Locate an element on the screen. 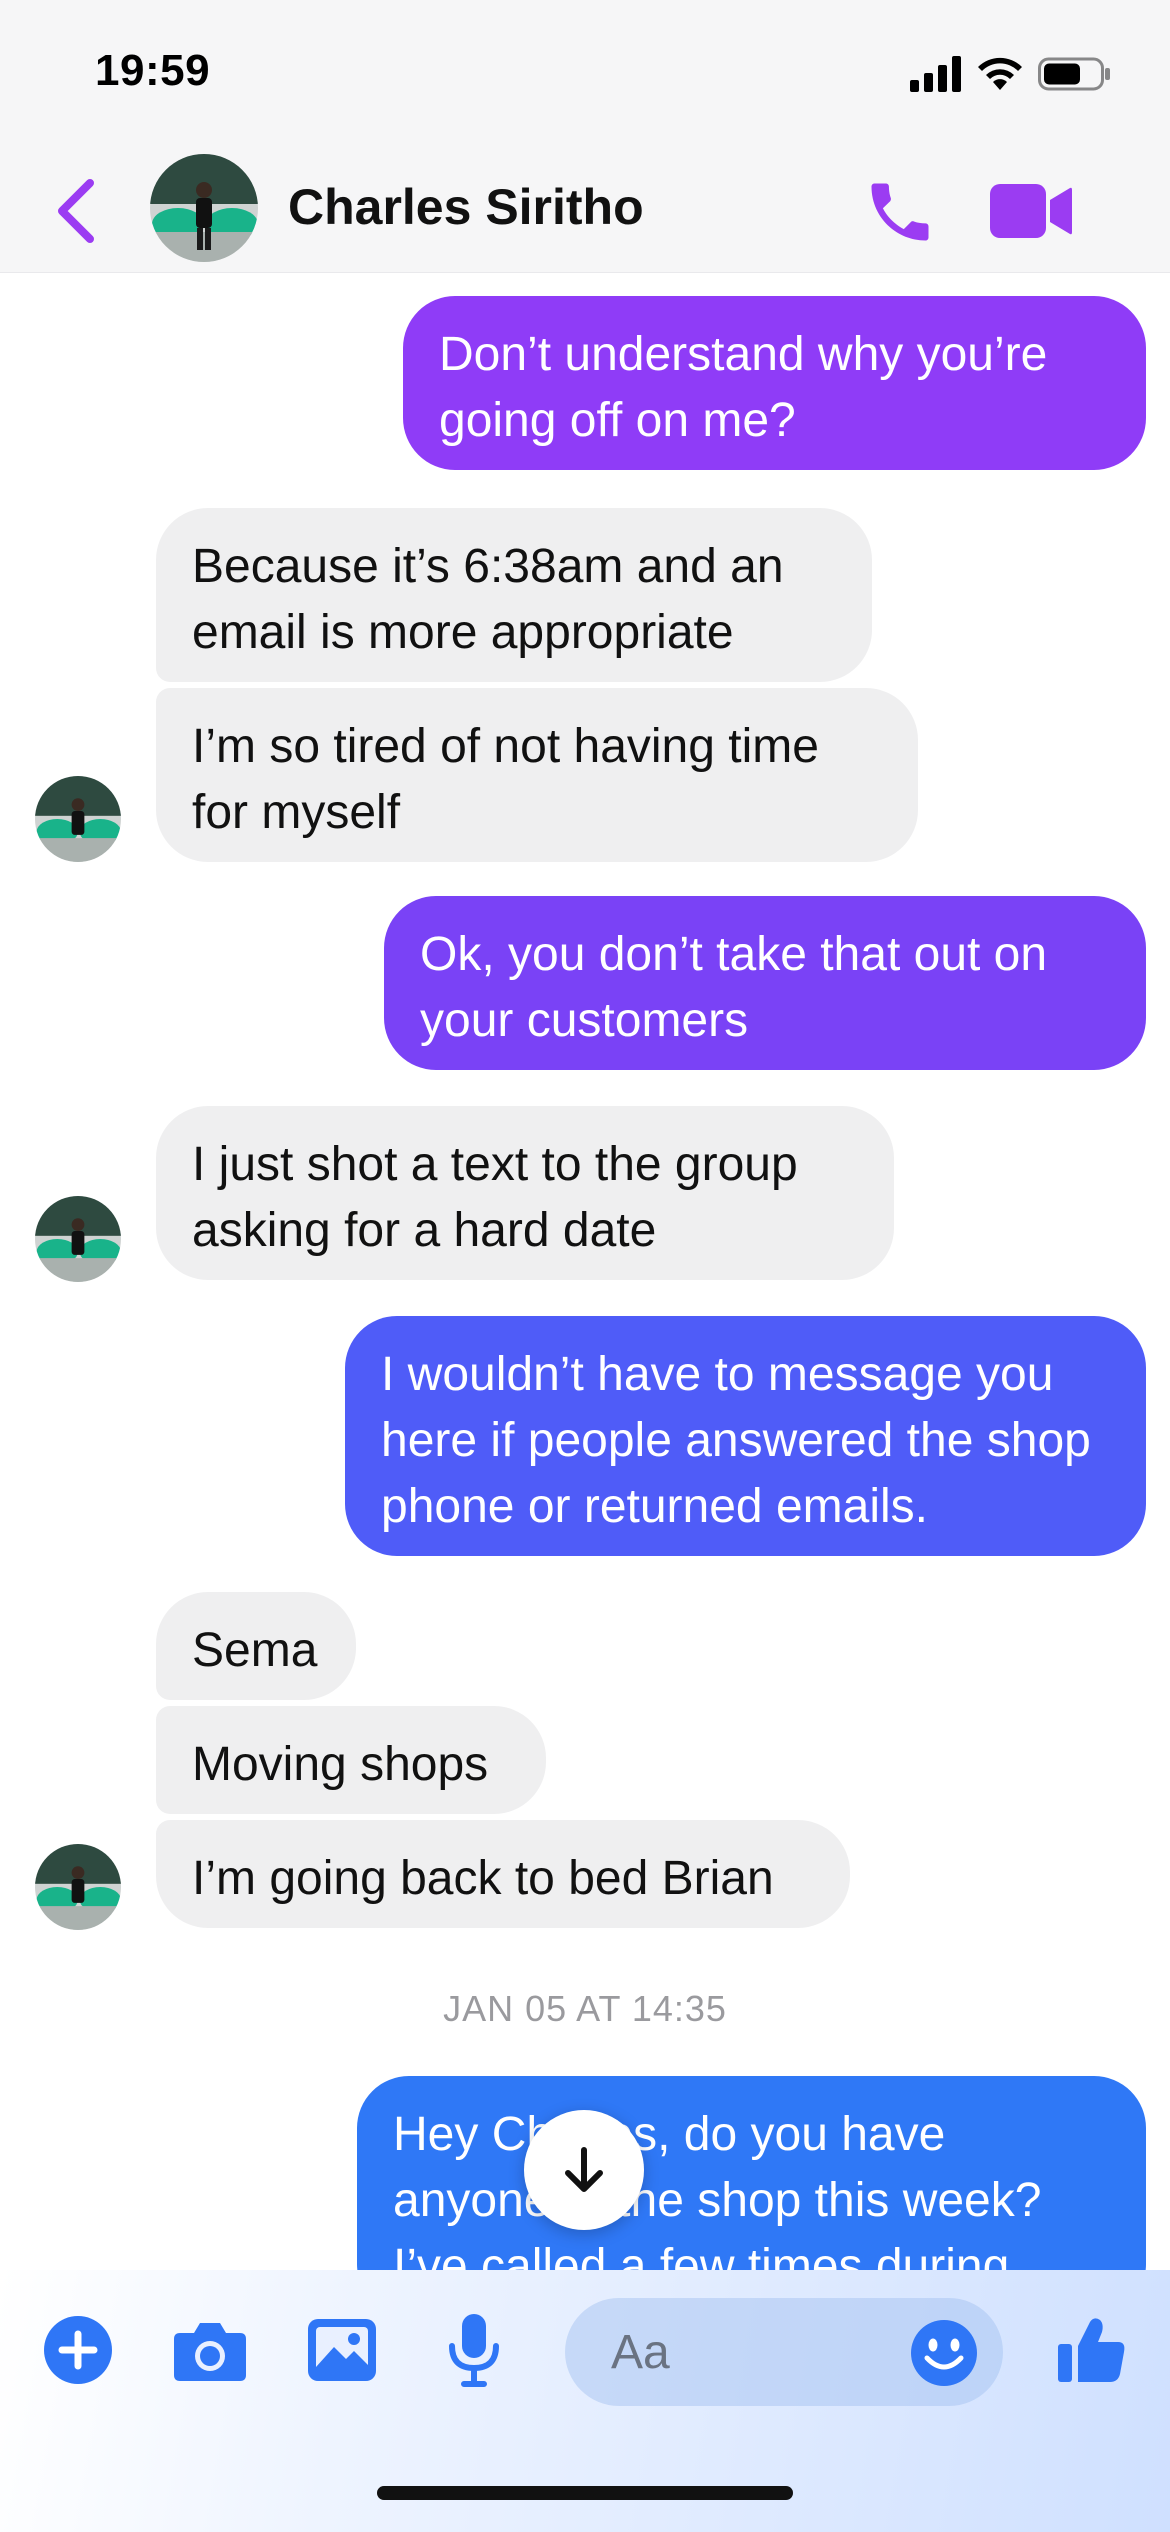 The width and height of the screenshot is (1170, 2532). status-icons is located at coordinates (1011, 74).